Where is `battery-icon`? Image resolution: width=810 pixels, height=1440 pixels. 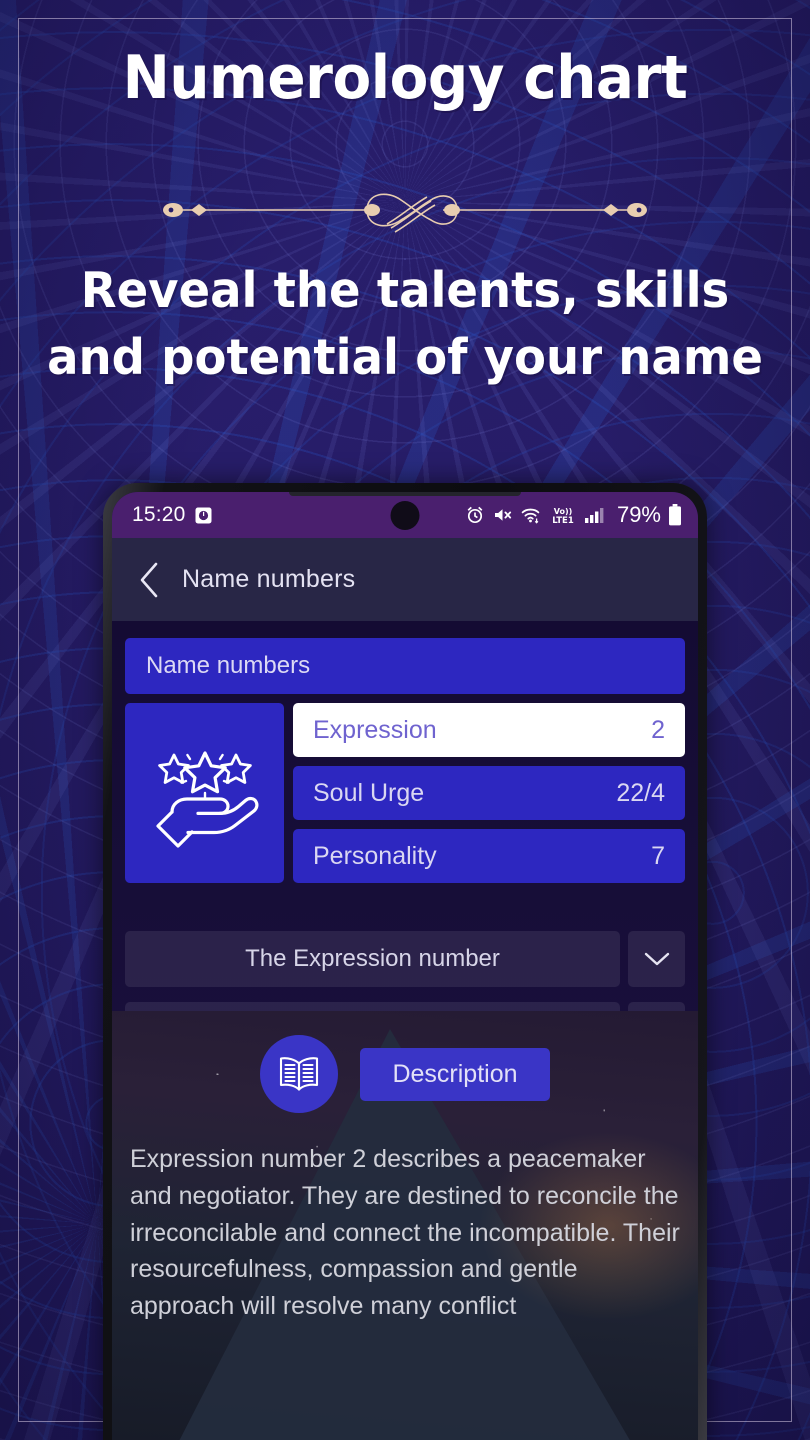 battery-icon is located at coordinates (675, 515).